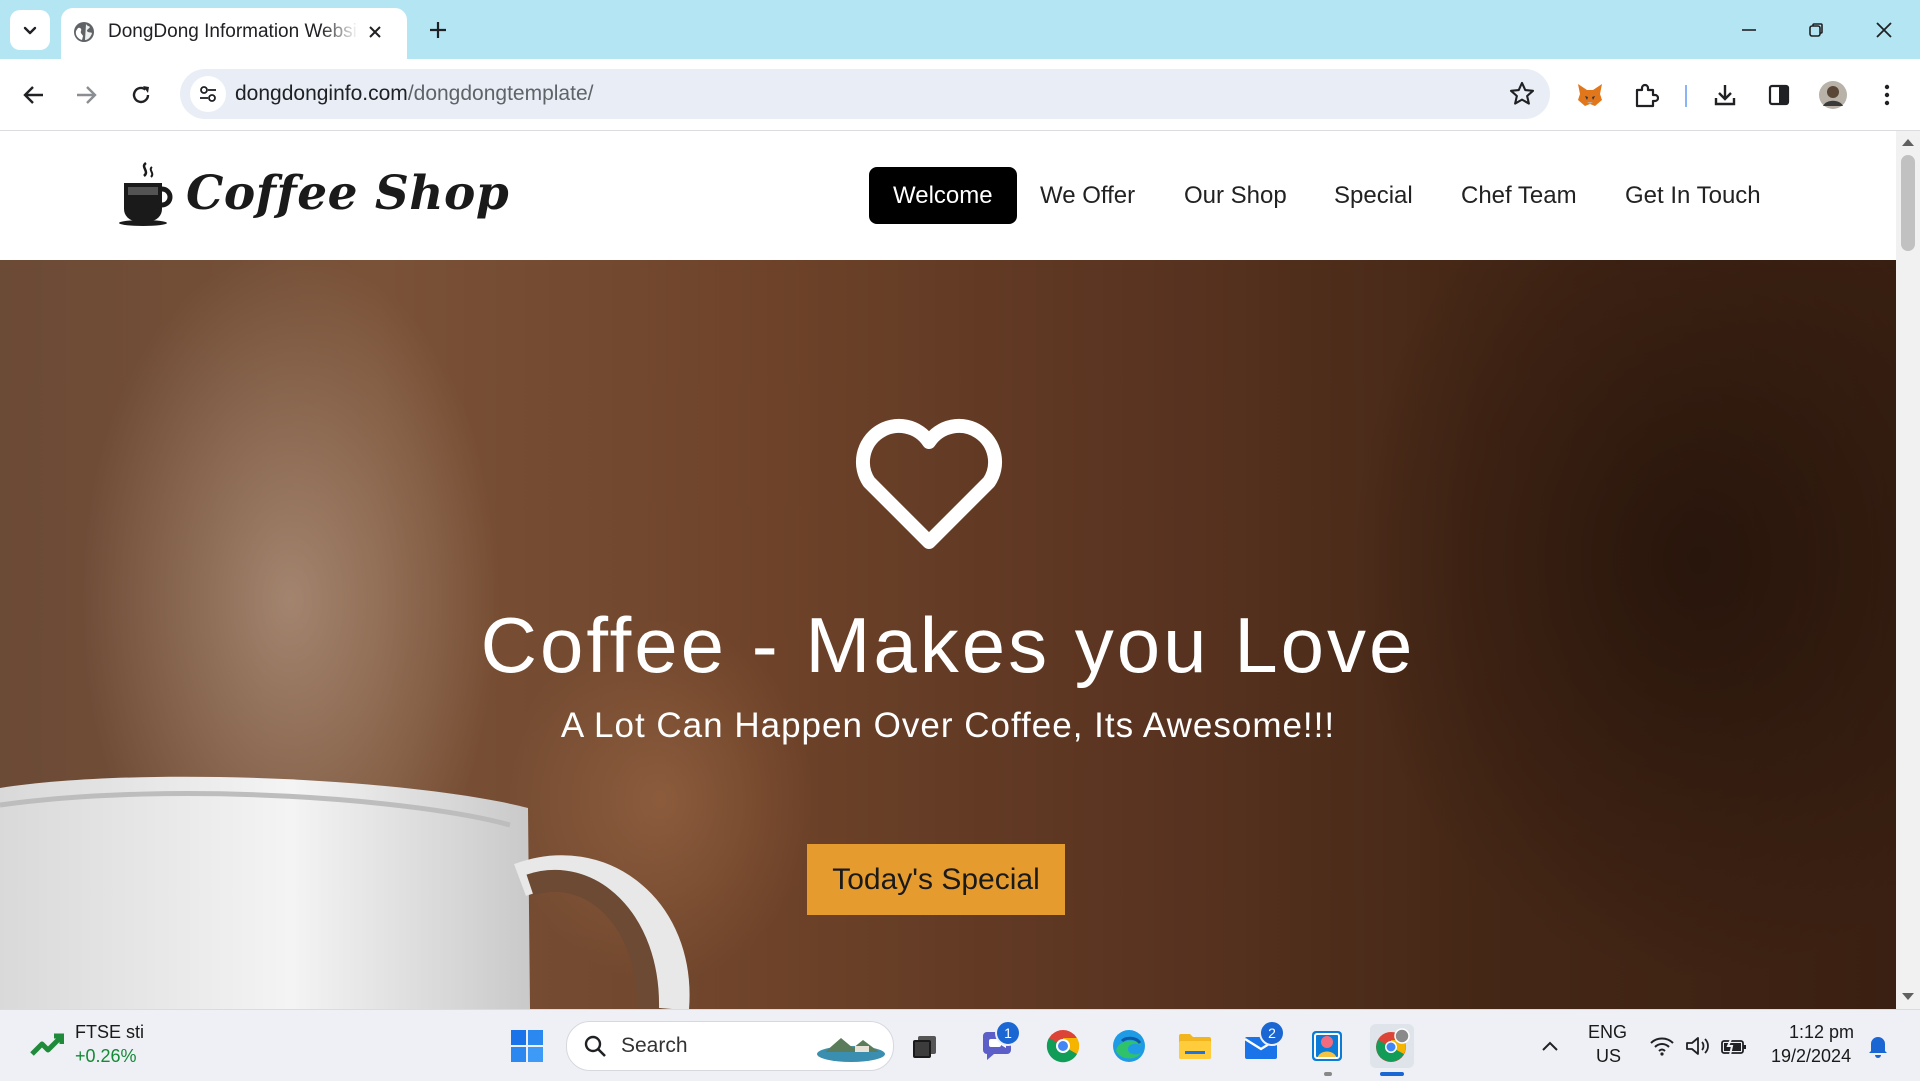 The height and width of the screenshot is (1081, 1920). I want to click on coffee-cup-logo-icon, so click(146, 194).